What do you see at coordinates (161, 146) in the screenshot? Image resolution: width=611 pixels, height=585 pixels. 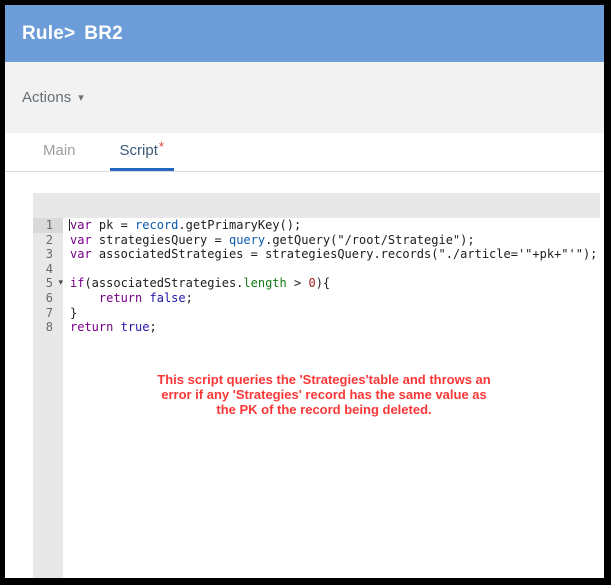 I see `unsaved-indicator: *` at bounding box center [161, 146].